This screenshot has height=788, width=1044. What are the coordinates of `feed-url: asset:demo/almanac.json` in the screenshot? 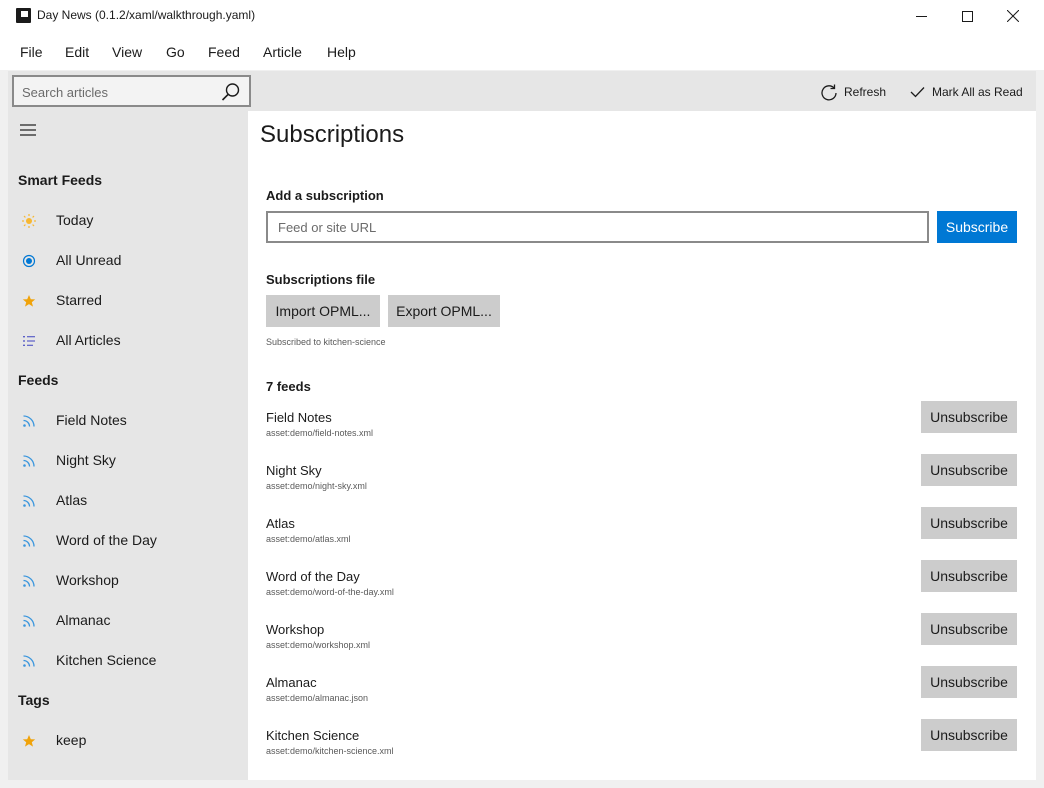 It's located at (317, 698).